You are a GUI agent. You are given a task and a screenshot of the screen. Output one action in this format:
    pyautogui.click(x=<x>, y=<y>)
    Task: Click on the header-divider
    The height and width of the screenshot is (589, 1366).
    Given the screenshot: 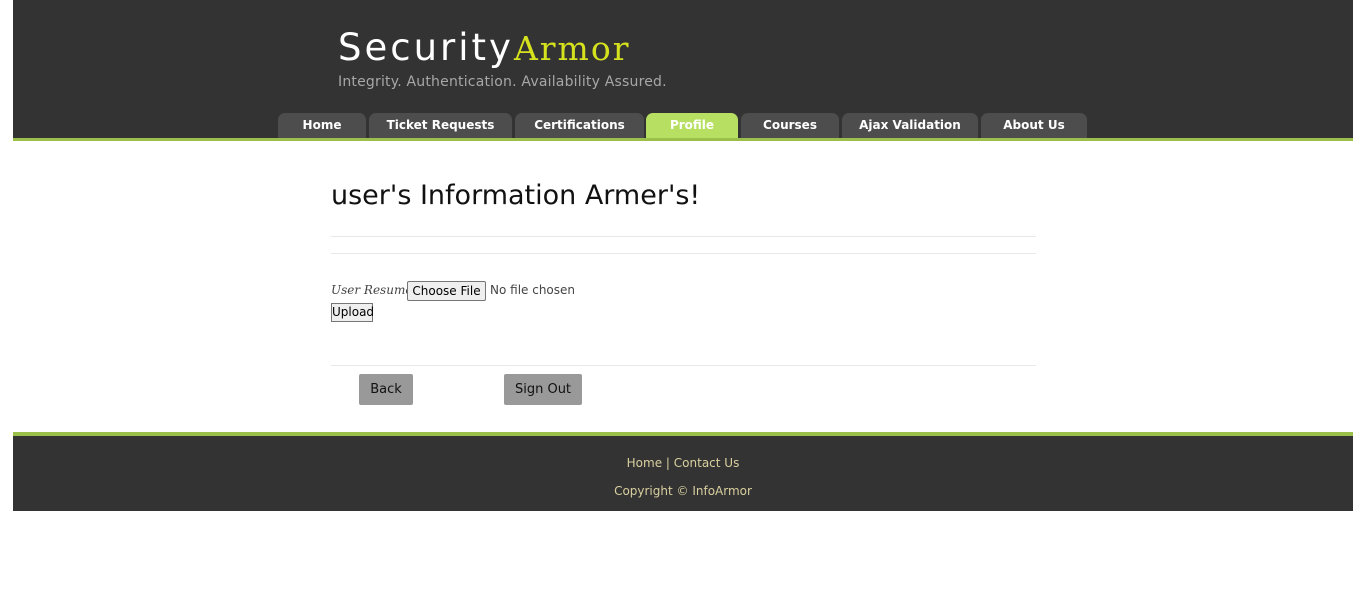 What is the action you would take?
    pyautogui.click(x=683, y=139)
    